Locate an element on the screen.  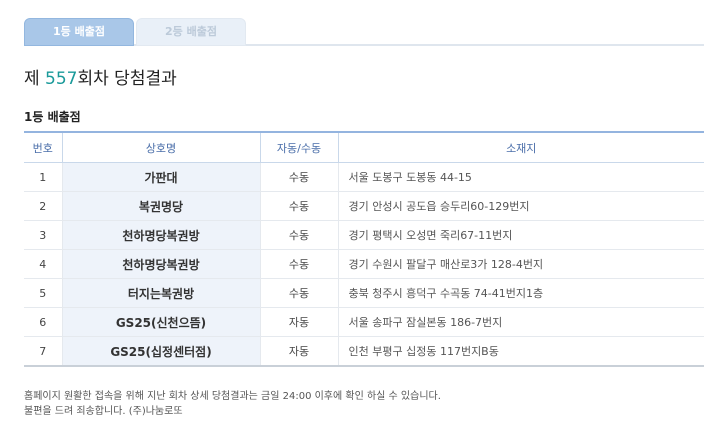
row-number: 5 is located at coordinates (43, 293).